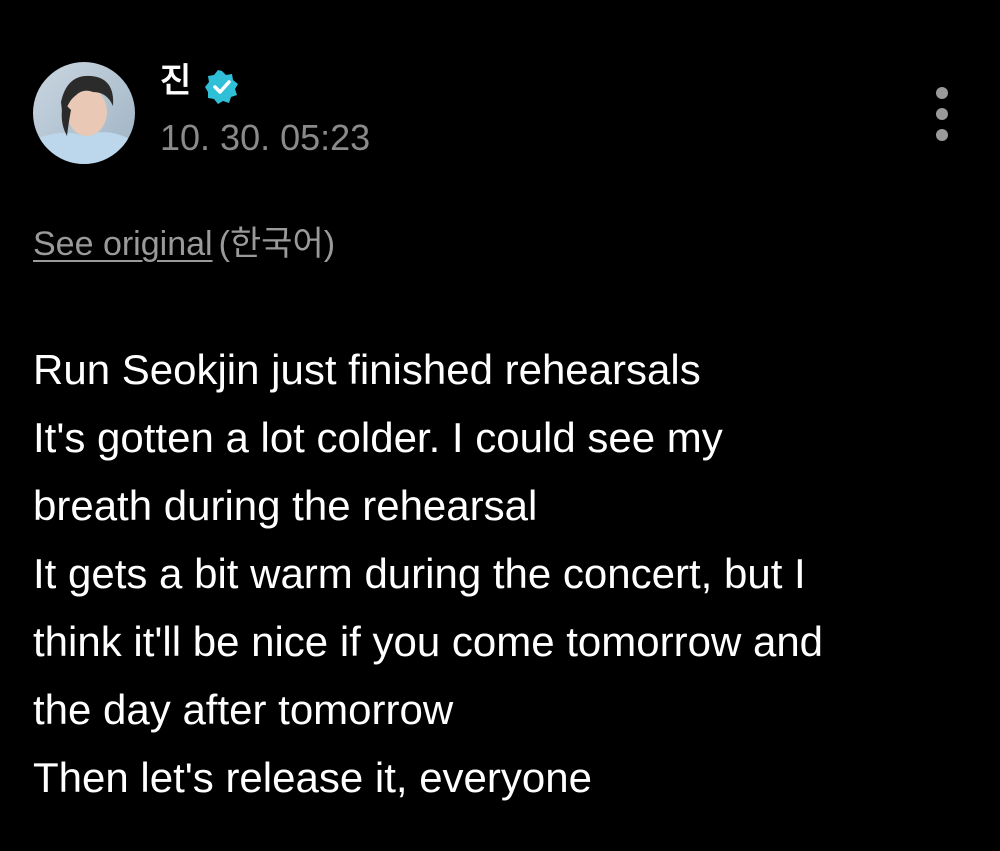 The height and width of the screenshot is (851, 1000). What do you see at coordinates (221, 87) in the screenshot?
I see `verified-check-icon` at bounding box center [221, 87].